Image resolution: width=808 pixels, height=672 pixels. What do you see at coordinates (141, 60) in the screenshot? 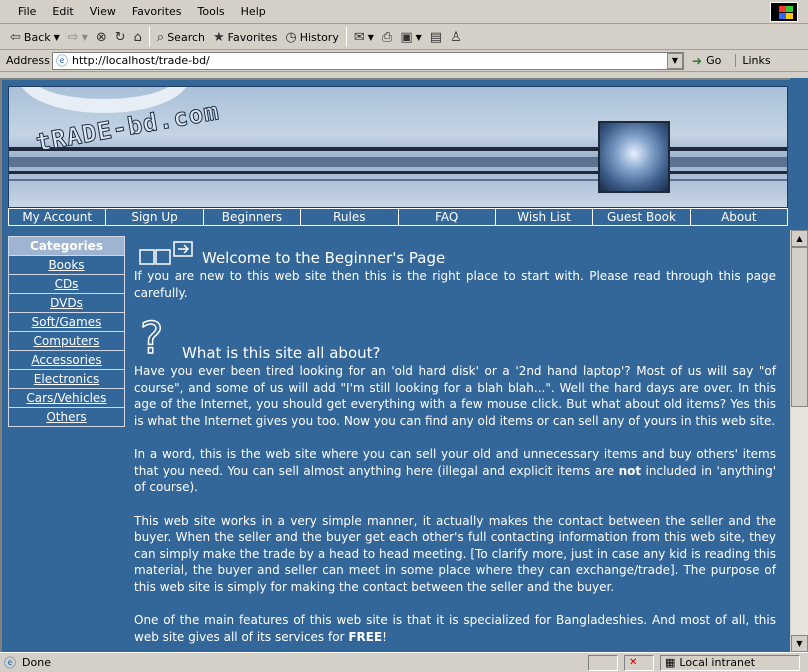
I see `address-url: http://localhost/trade-bd/` at bounding box center [141, 60].